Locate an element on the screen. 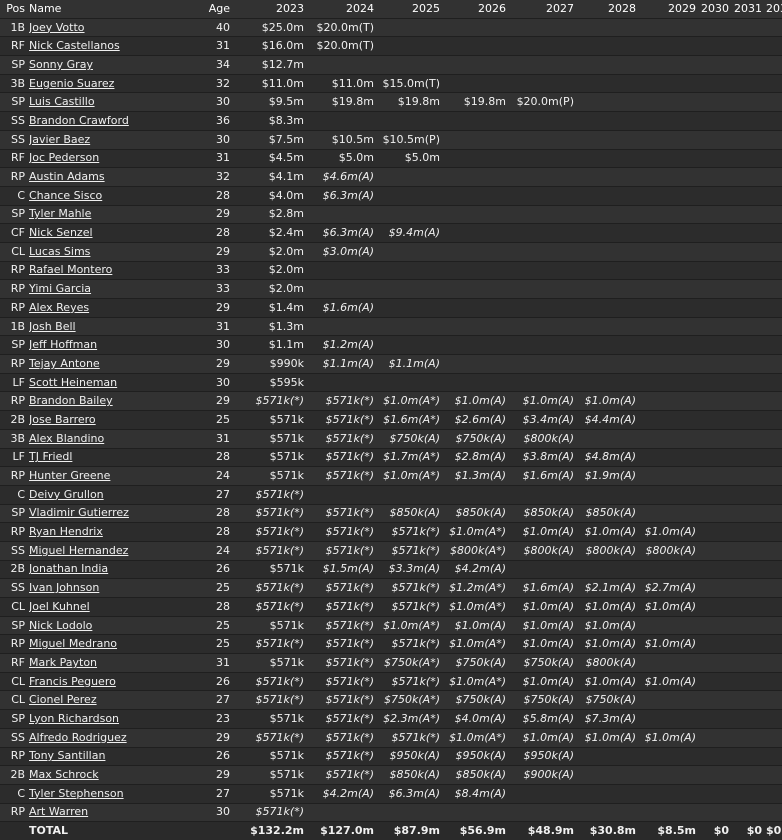 The height and width of the screenshot is (840, 782). player-name-link: Eugenio Suarez is located at coordinates (71, 83).